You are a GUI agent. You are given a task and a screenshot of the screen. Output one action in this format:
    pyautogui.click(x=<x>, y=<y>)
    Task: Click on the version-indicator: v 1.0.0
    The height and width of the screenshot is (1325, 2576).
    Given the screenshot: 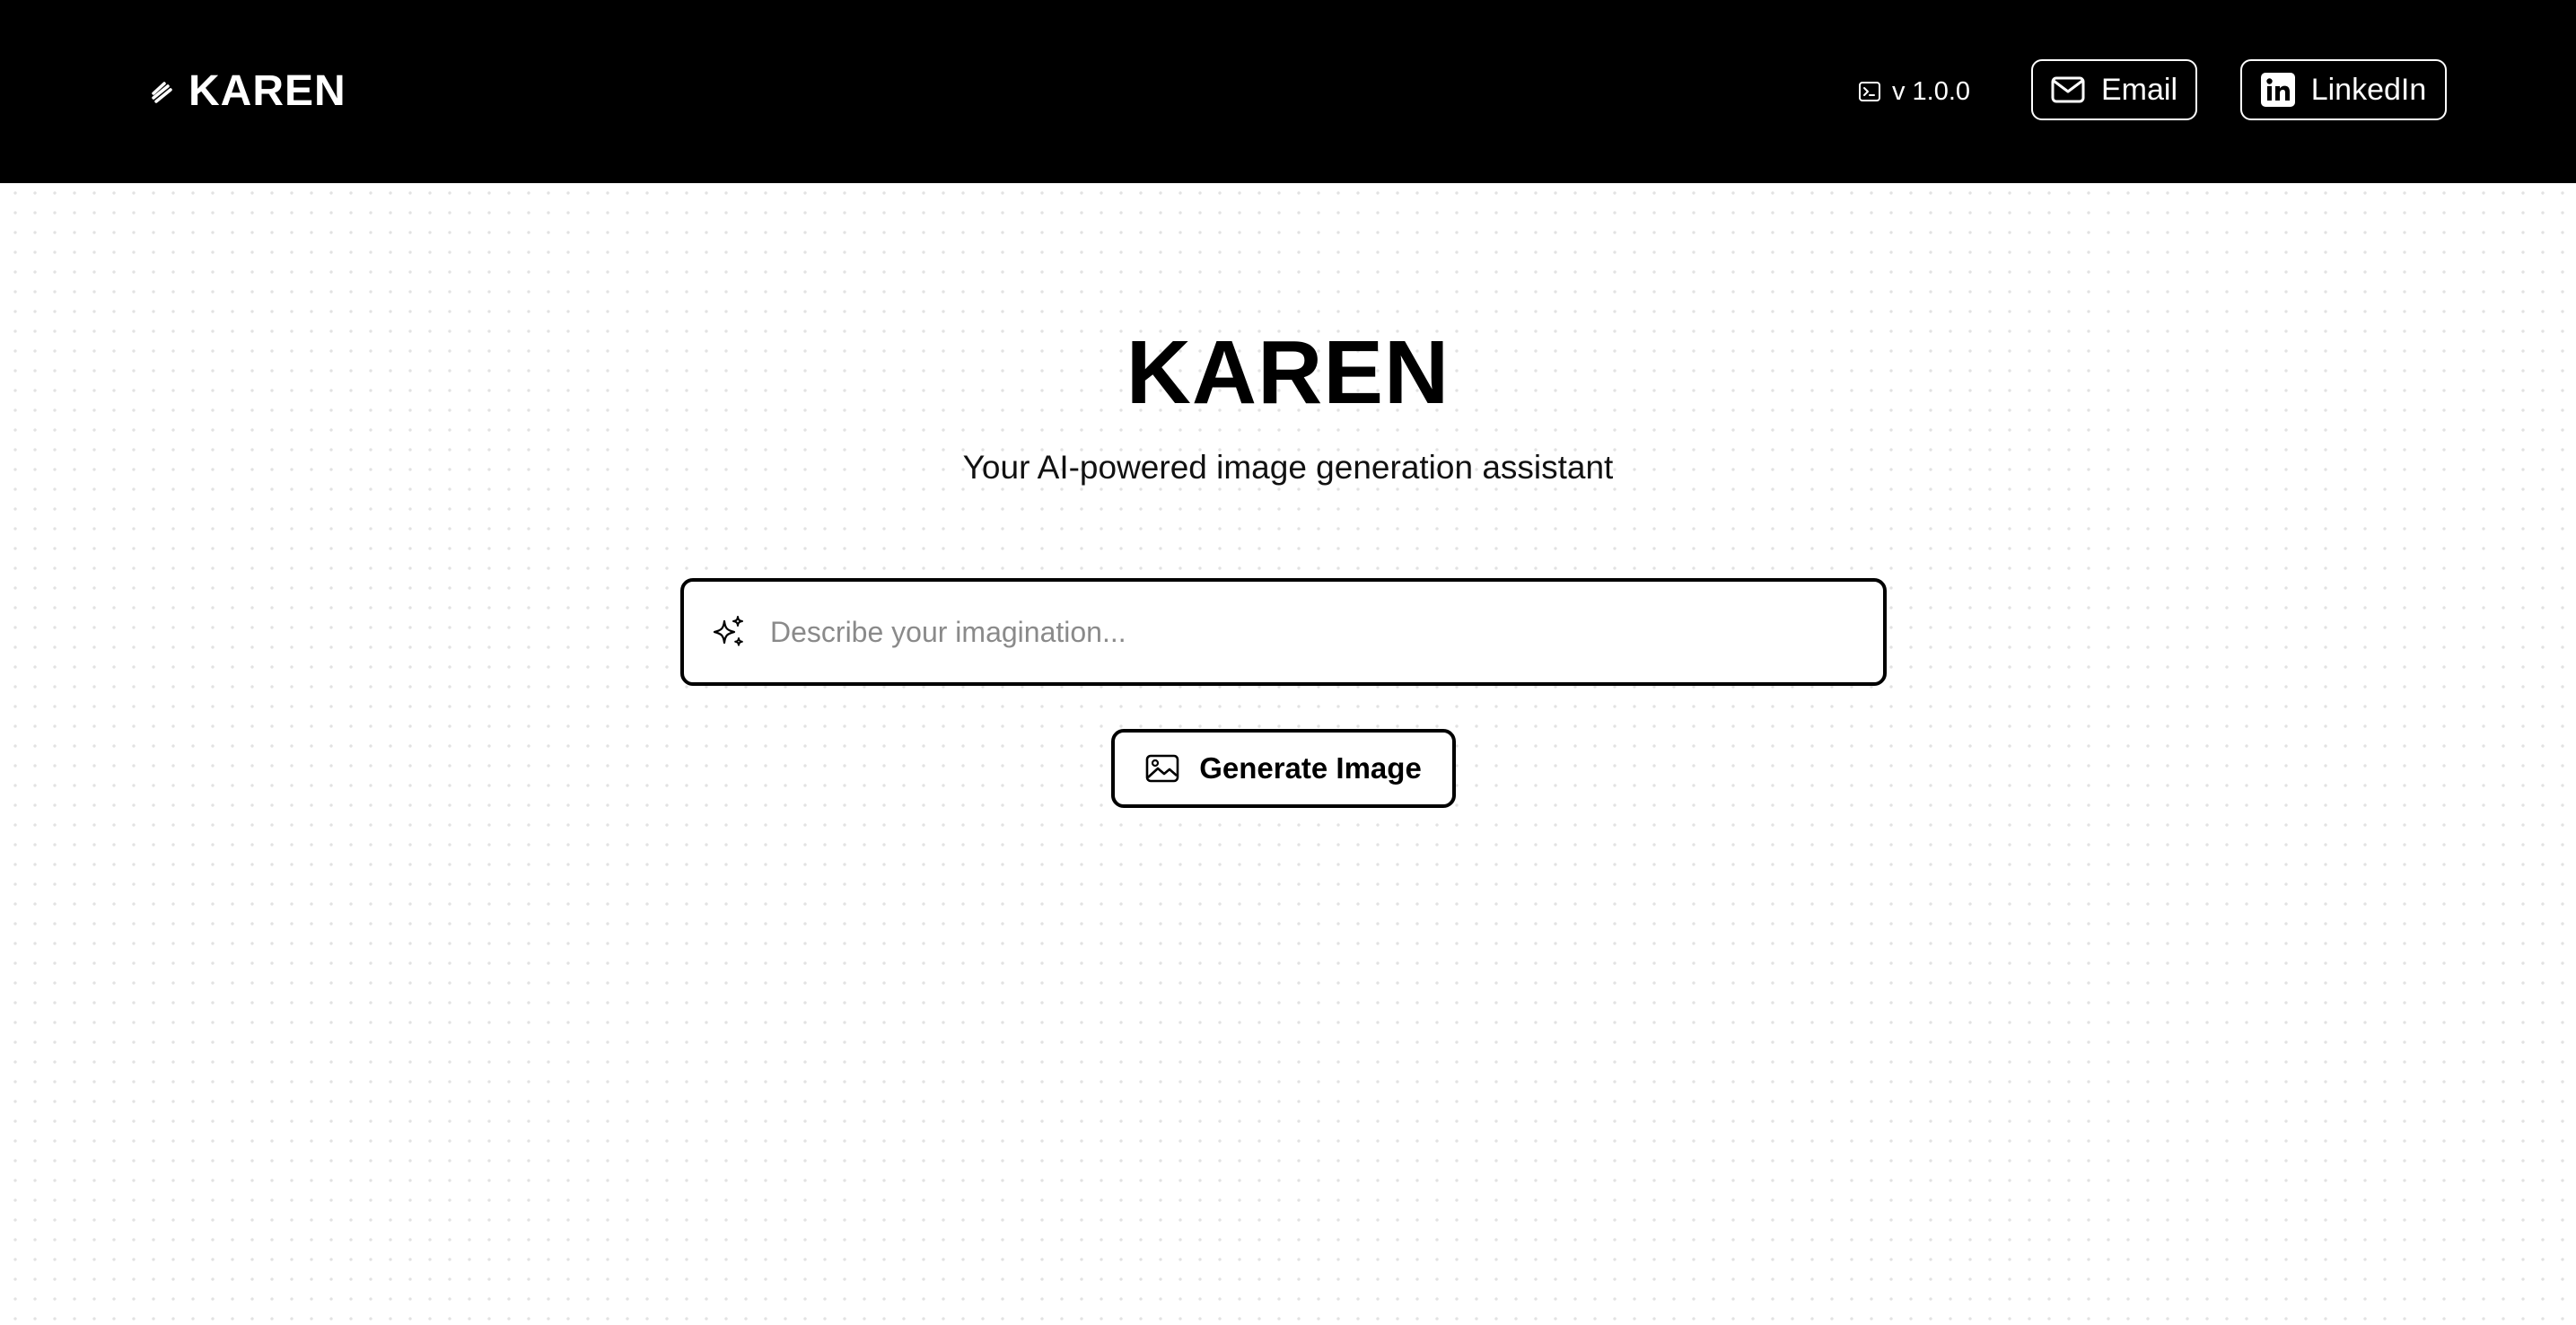 What is the action you would take?
    pyautogui.click(x=1914, y=92)
    